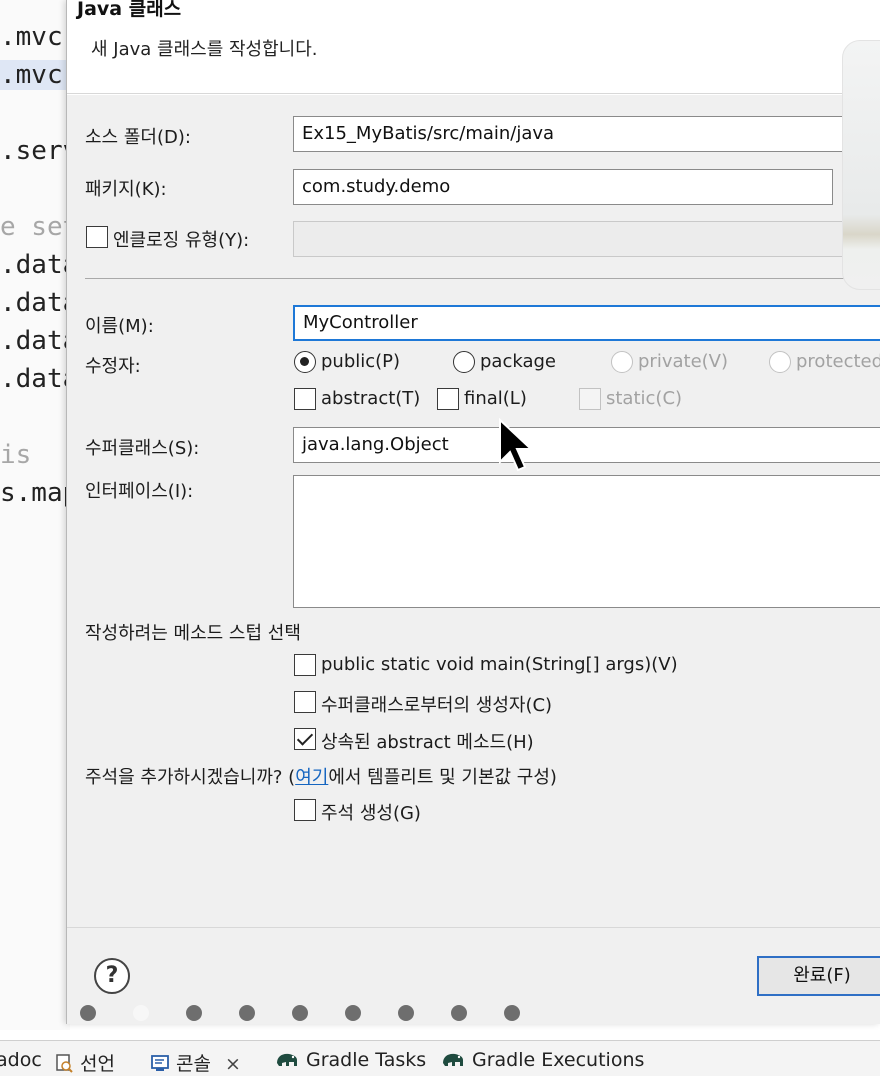  What do you see at coordinates (112, 976) in the screenshot?
I see `help-icon: ?` at bounding box center [112, 976].